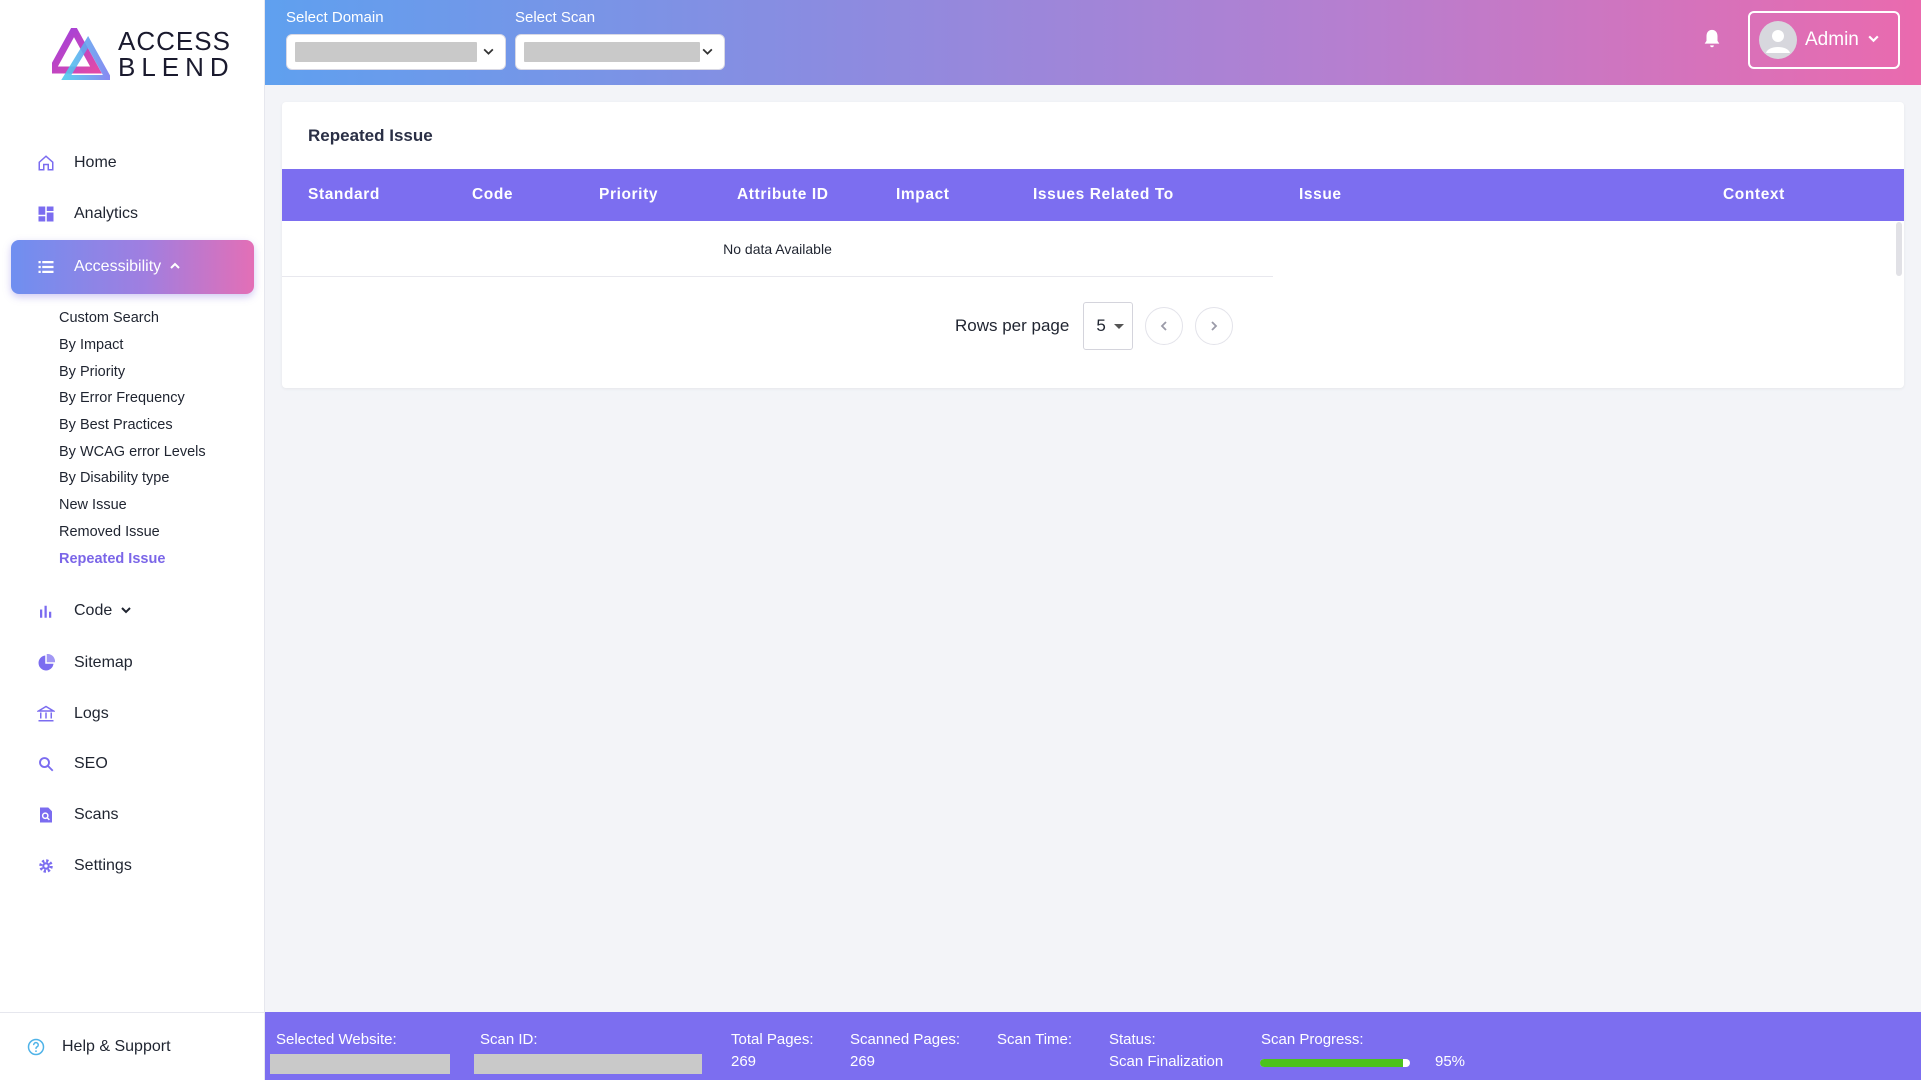 This screenshot has height=1080, width=1921. I want to click on list-icon, so click(46, 267).